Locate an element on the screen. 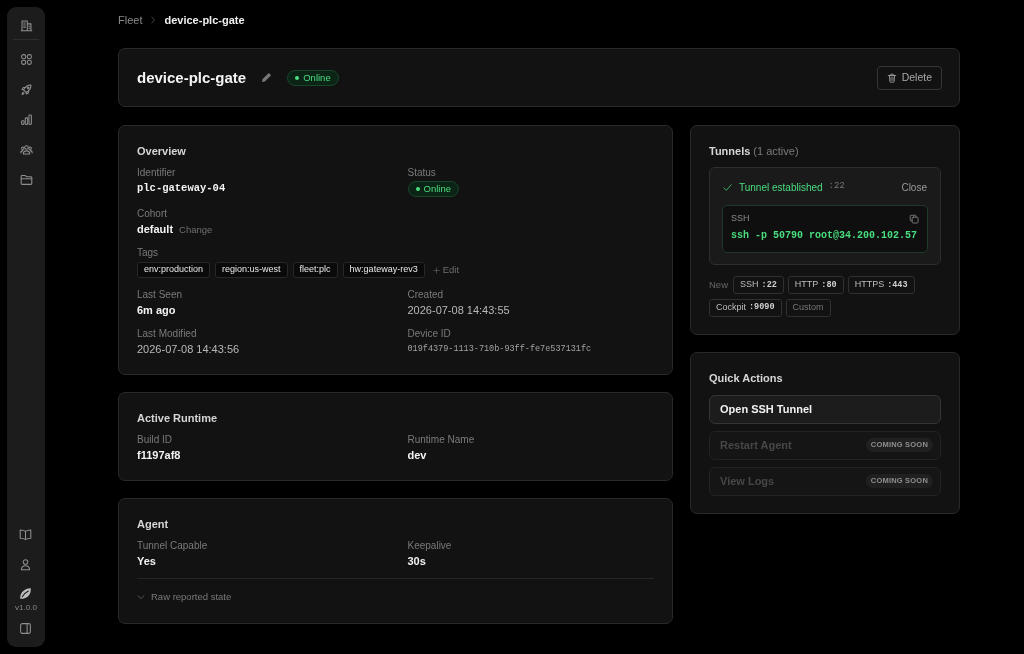 This screenshot has width=1024, height=654. plus-icon is located at coordinates (436, 270).